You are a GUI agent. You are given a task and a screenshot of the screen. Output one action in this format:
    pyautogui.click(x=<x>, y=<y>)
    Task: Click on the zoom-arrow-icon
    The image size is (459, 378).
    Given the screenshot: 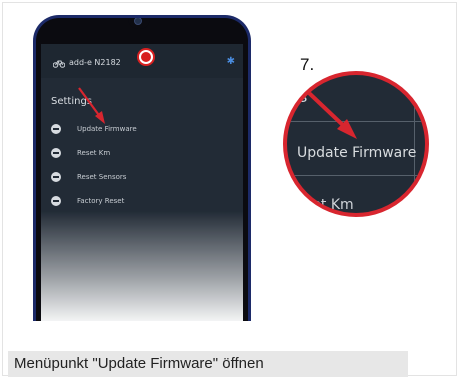 What is the action you would take?
    pyautogui.click(x=332, y=115)
    